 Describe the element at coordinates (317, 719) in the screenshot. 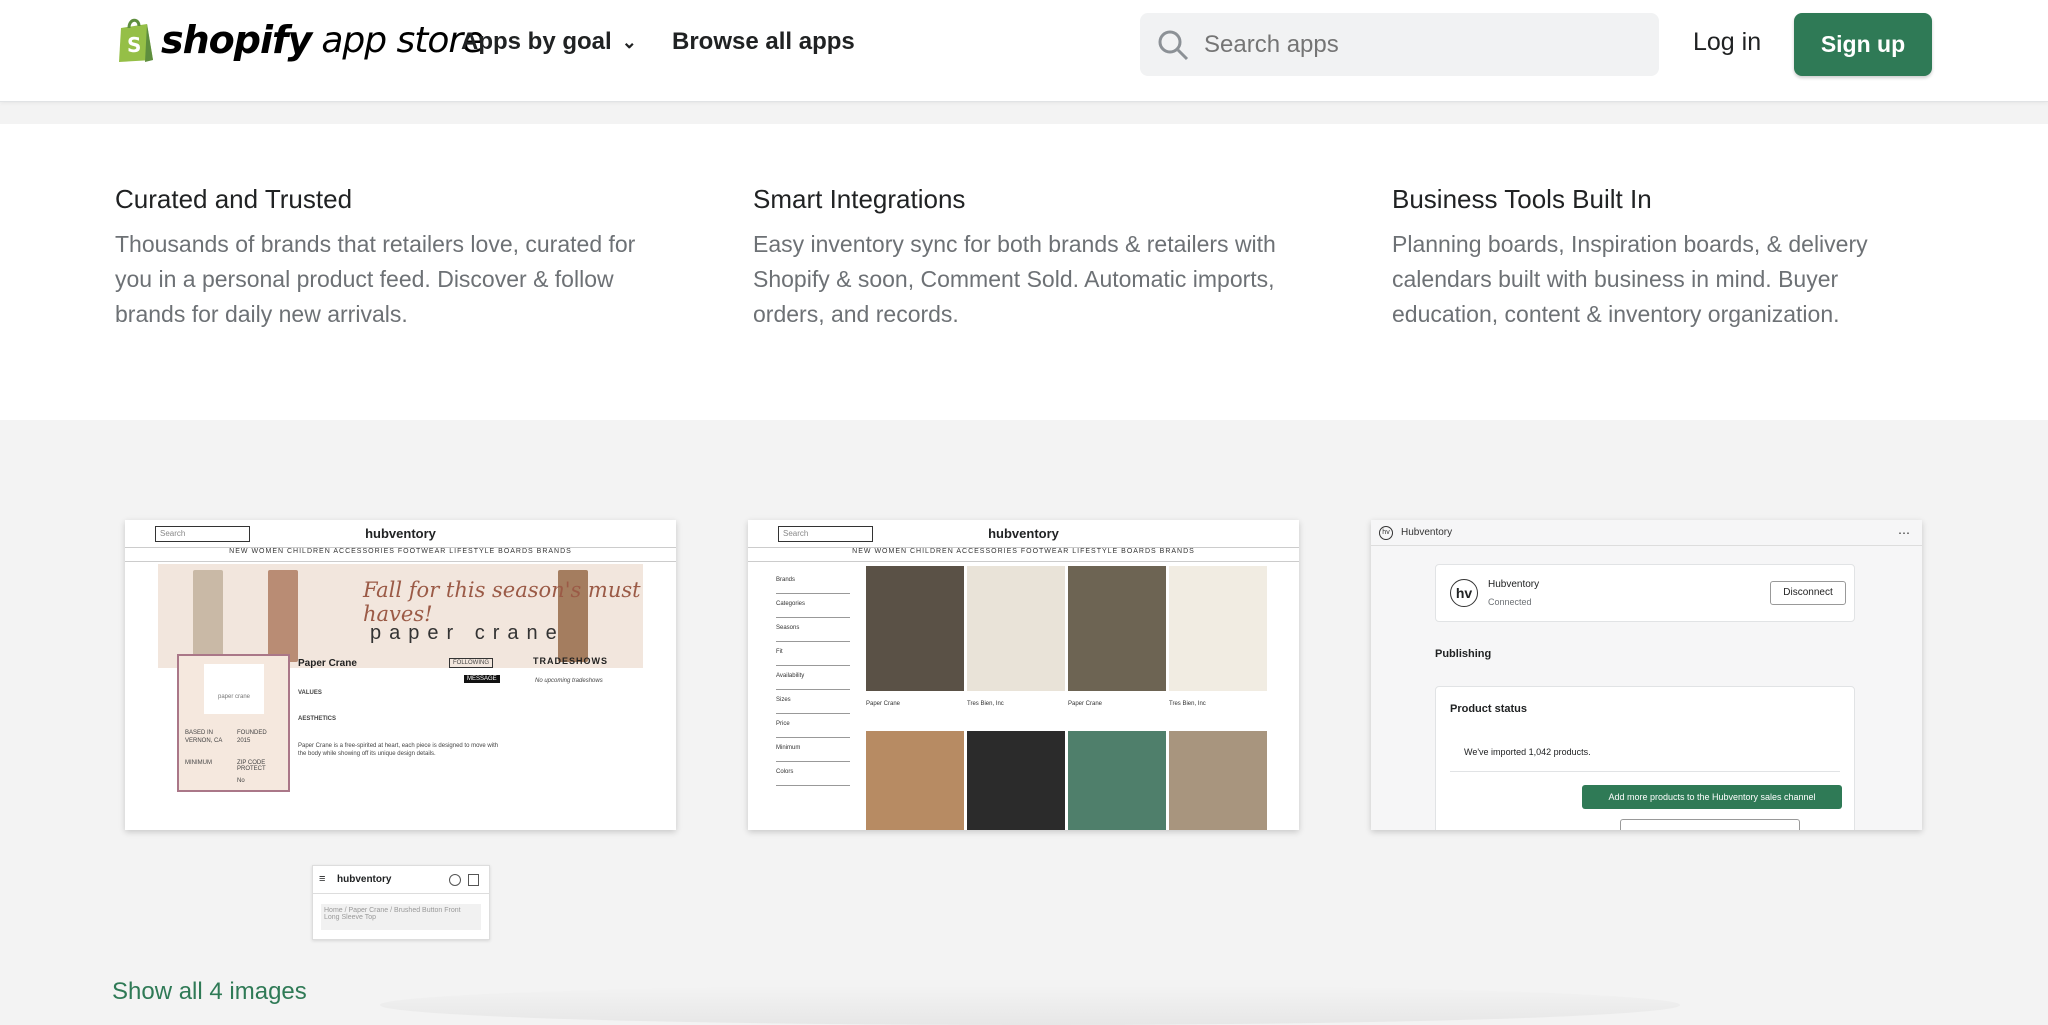

I see `aesthetics-label: AESTHETICS` at that location.